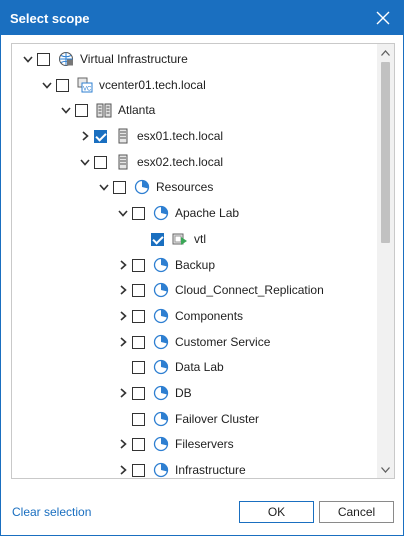 The height and width of the screenshot is (536, 404). What do you see at coordinates (249, 290) in the screenshot?
I see `tree-item-label: Cloud_Connect_Replication` at bounding box center [249, 290].